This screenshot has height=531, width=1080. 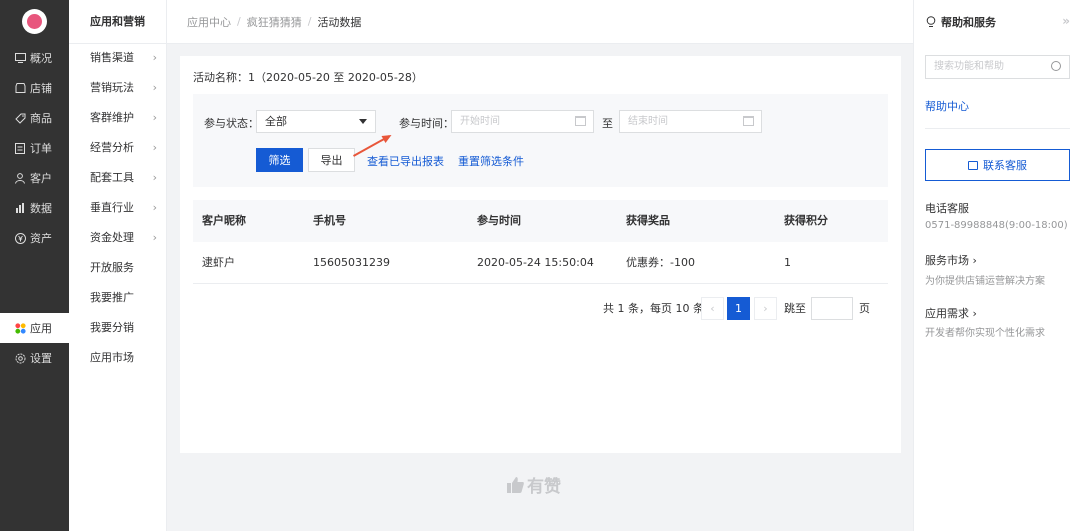 I want to click on sub-item-promote: 我要推广, so click(x=118, y=298).